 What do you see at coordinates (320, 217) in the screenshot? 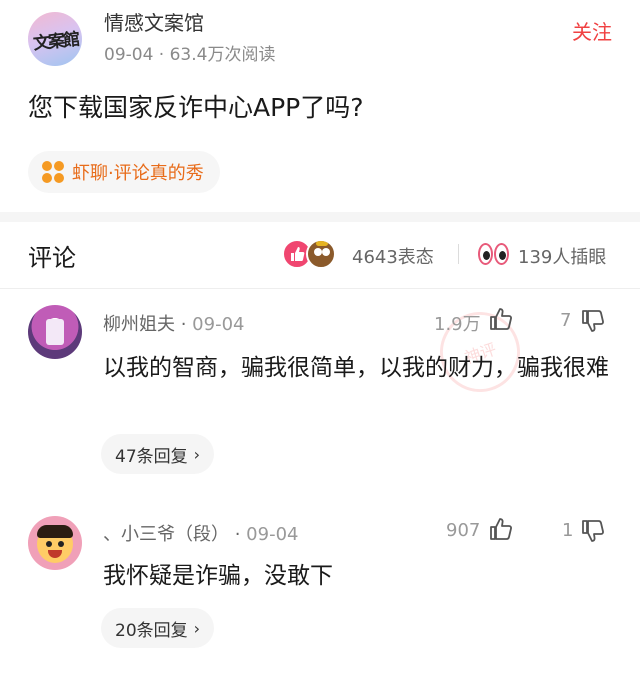
I see `section-divider` at bounding box center [320, 217].